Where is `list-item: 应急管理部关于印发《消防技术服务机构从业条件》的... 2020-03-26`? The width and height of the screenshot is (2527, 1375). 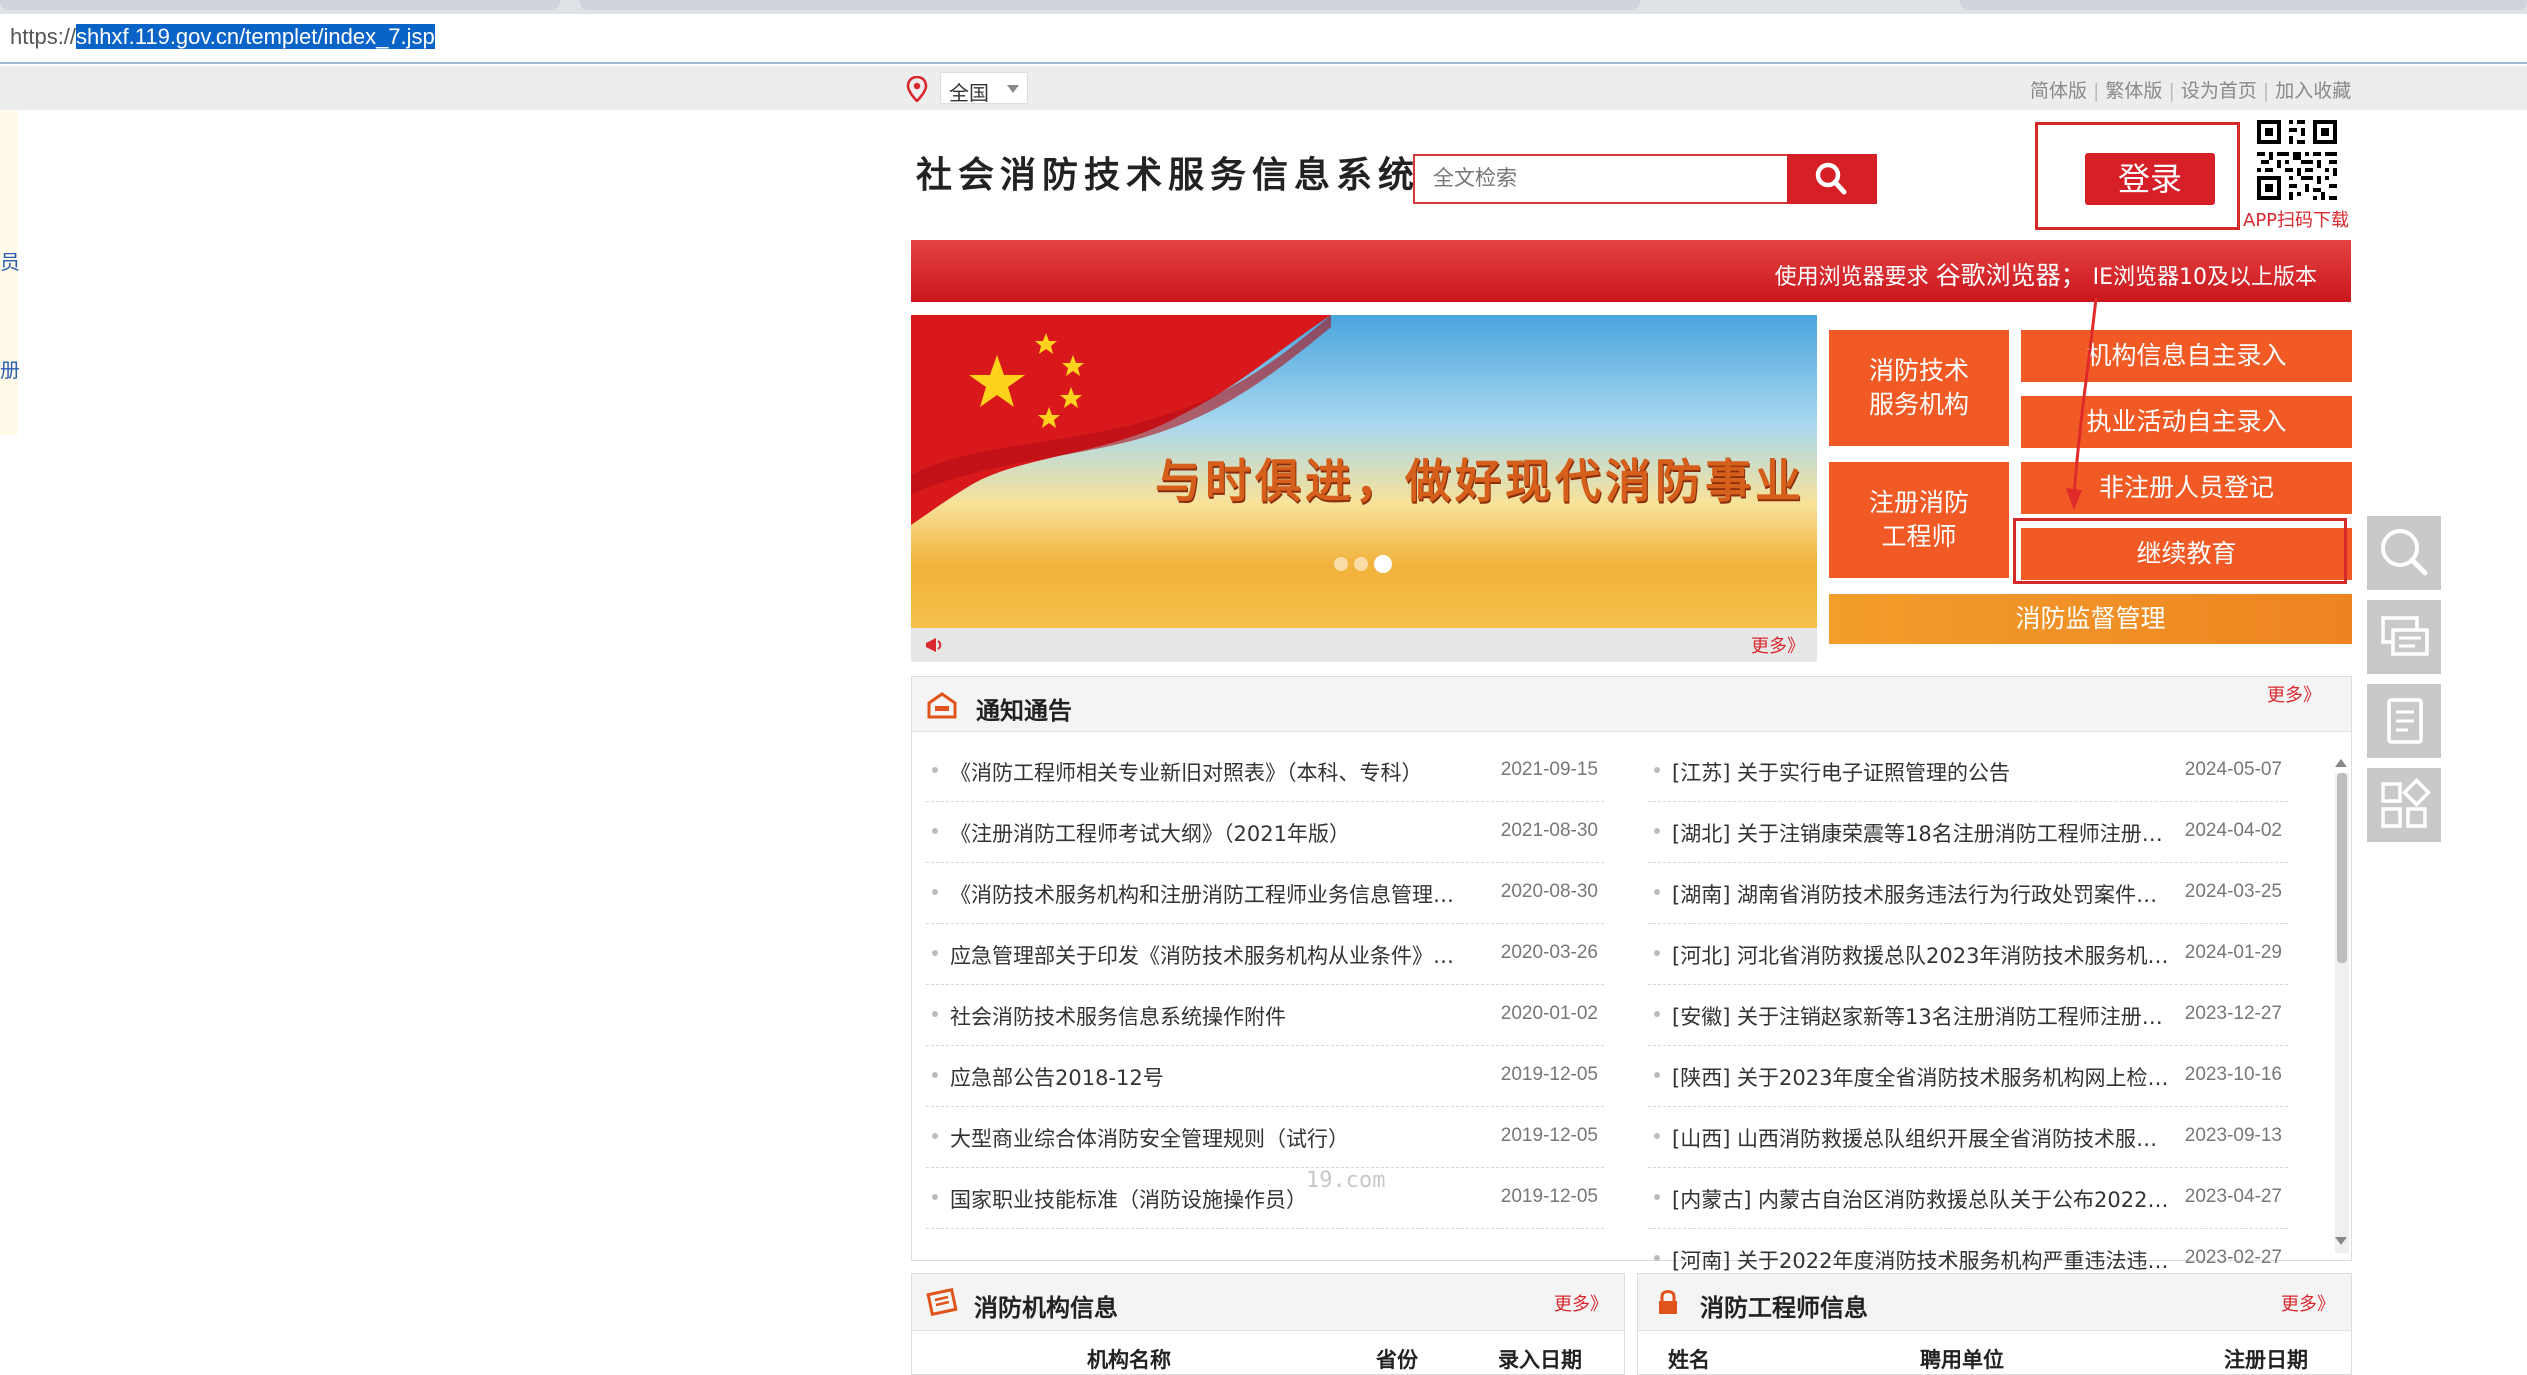 list-item: 应急管理部关于印发《消防技术服务机构从业条件》的... 2020-03-26 is located at coordinates (1265, 954).